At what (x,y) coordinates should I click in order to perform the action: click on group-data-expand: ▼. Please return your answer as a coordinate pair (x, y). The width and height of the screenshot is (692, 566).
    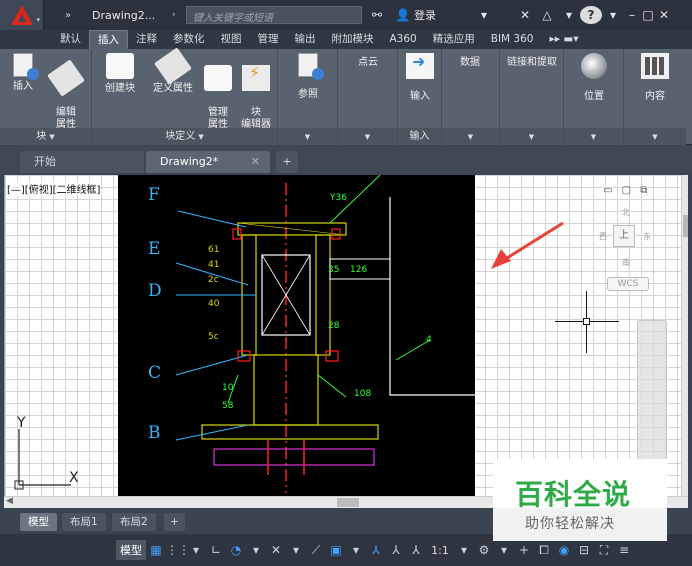
    Looking at the image, I should click on (470, 136).